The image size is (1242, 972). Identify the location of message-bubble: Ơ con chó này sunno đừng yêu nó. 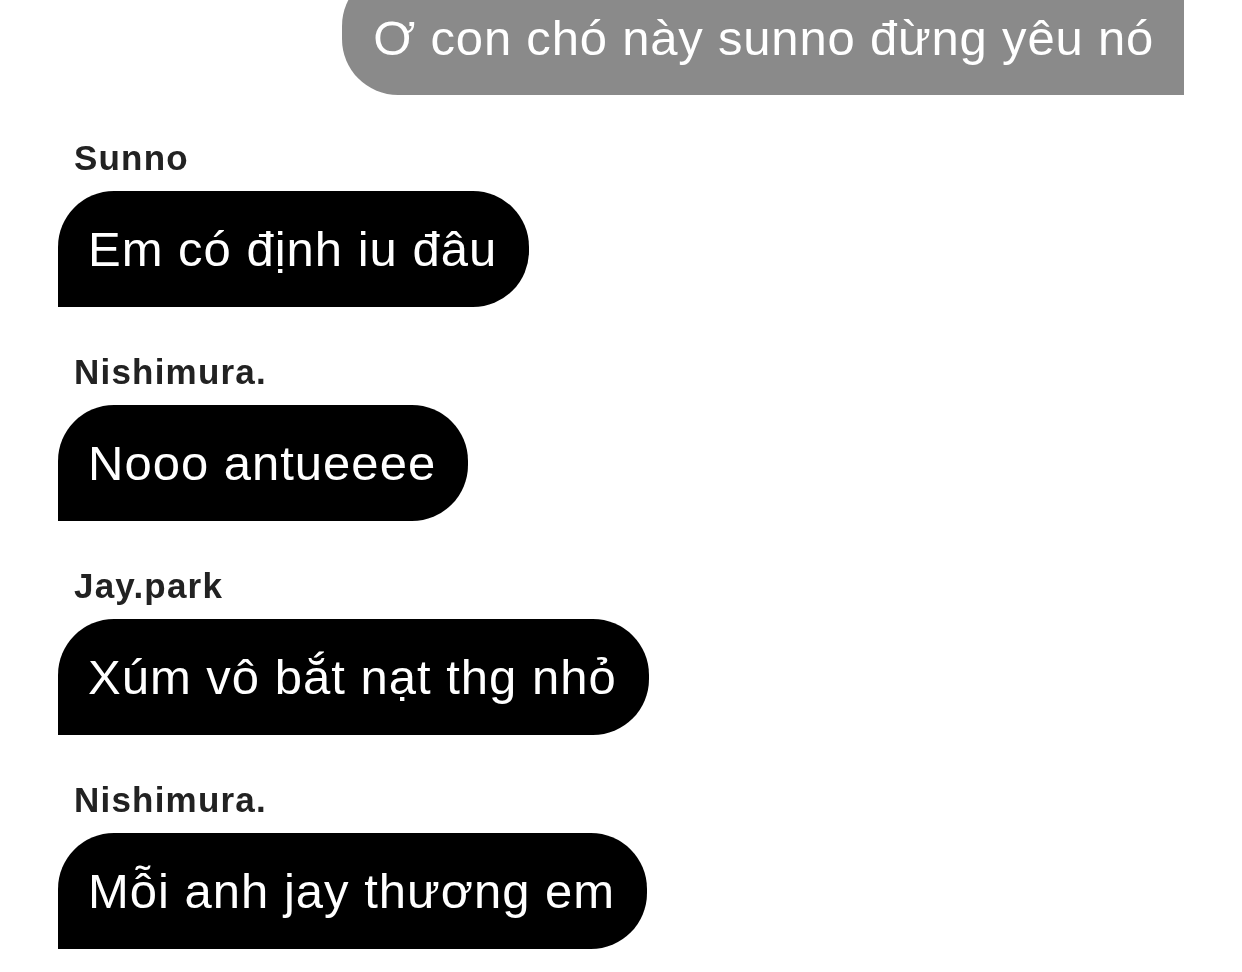
(763, 47).